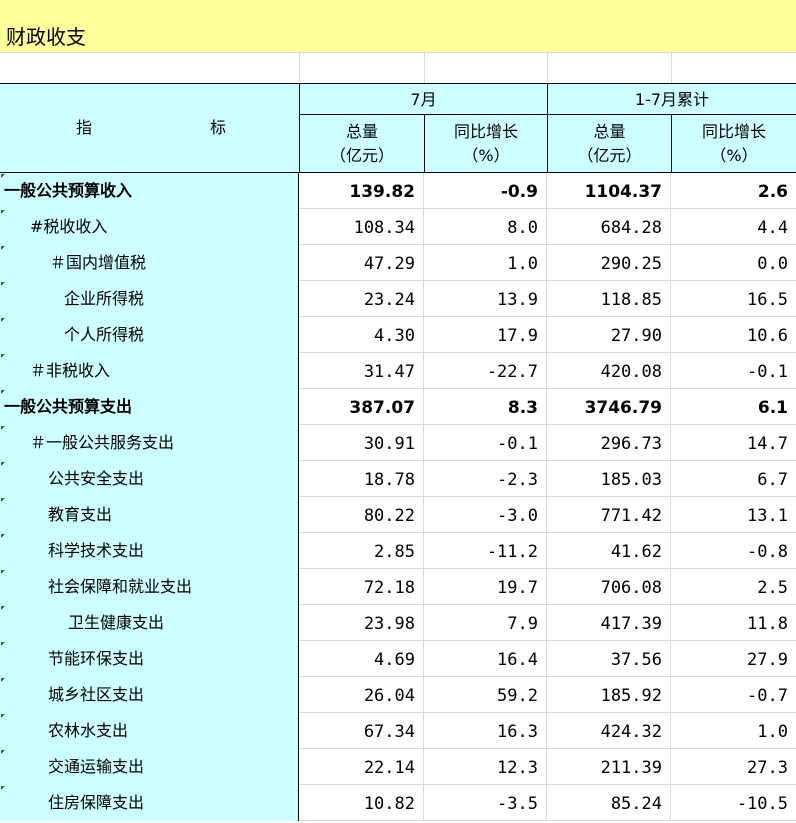  Describe the element at coordinates (609, 767) in the screenshot. I see `cum-total-cell: 211.39` at that location.